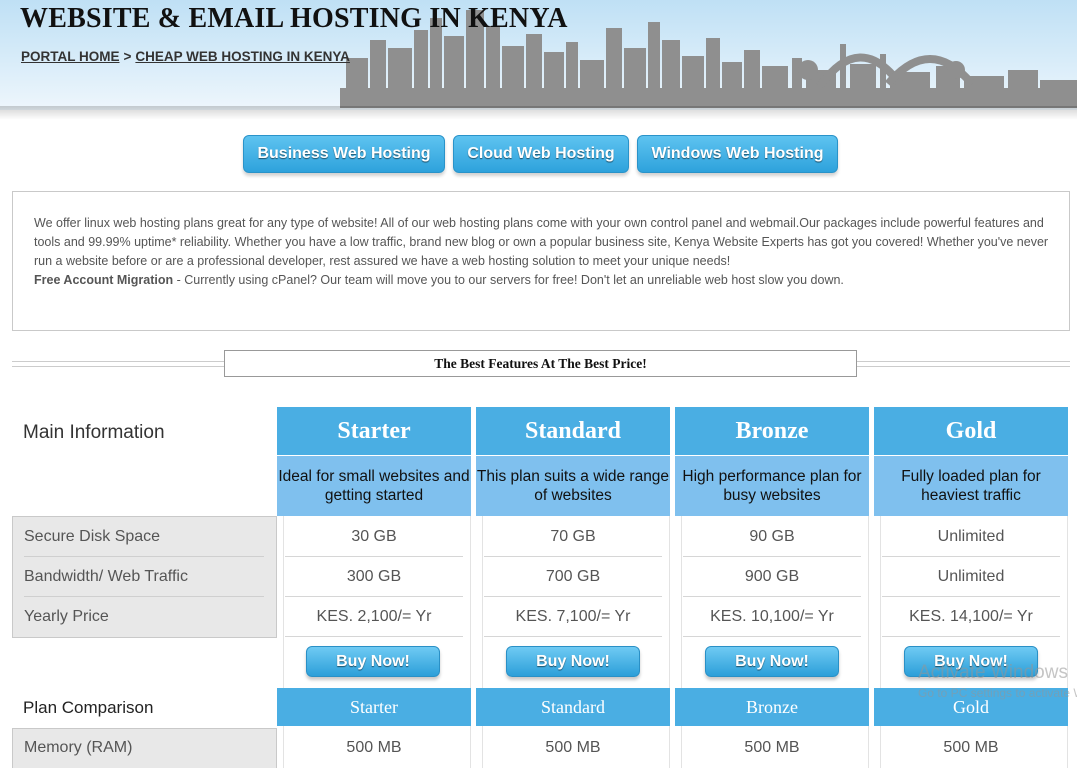 This screenshot has width=1077, height=768. What do you see at coordinates (573, 431) in the screenshot?
I see `plan-header-standard: Standard` at bounding box center [573, 431].